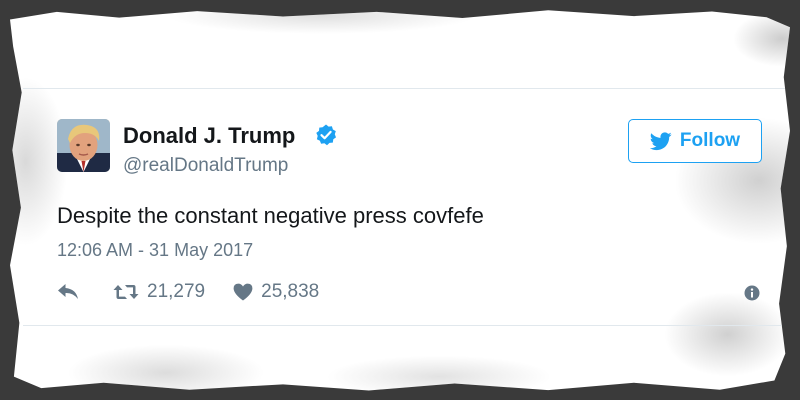 Image resolution: width=800 pixels, height=400 pixels. Describe the element at coordinates (243, 292) in the screenshot. I see `heart-icon` at that location.